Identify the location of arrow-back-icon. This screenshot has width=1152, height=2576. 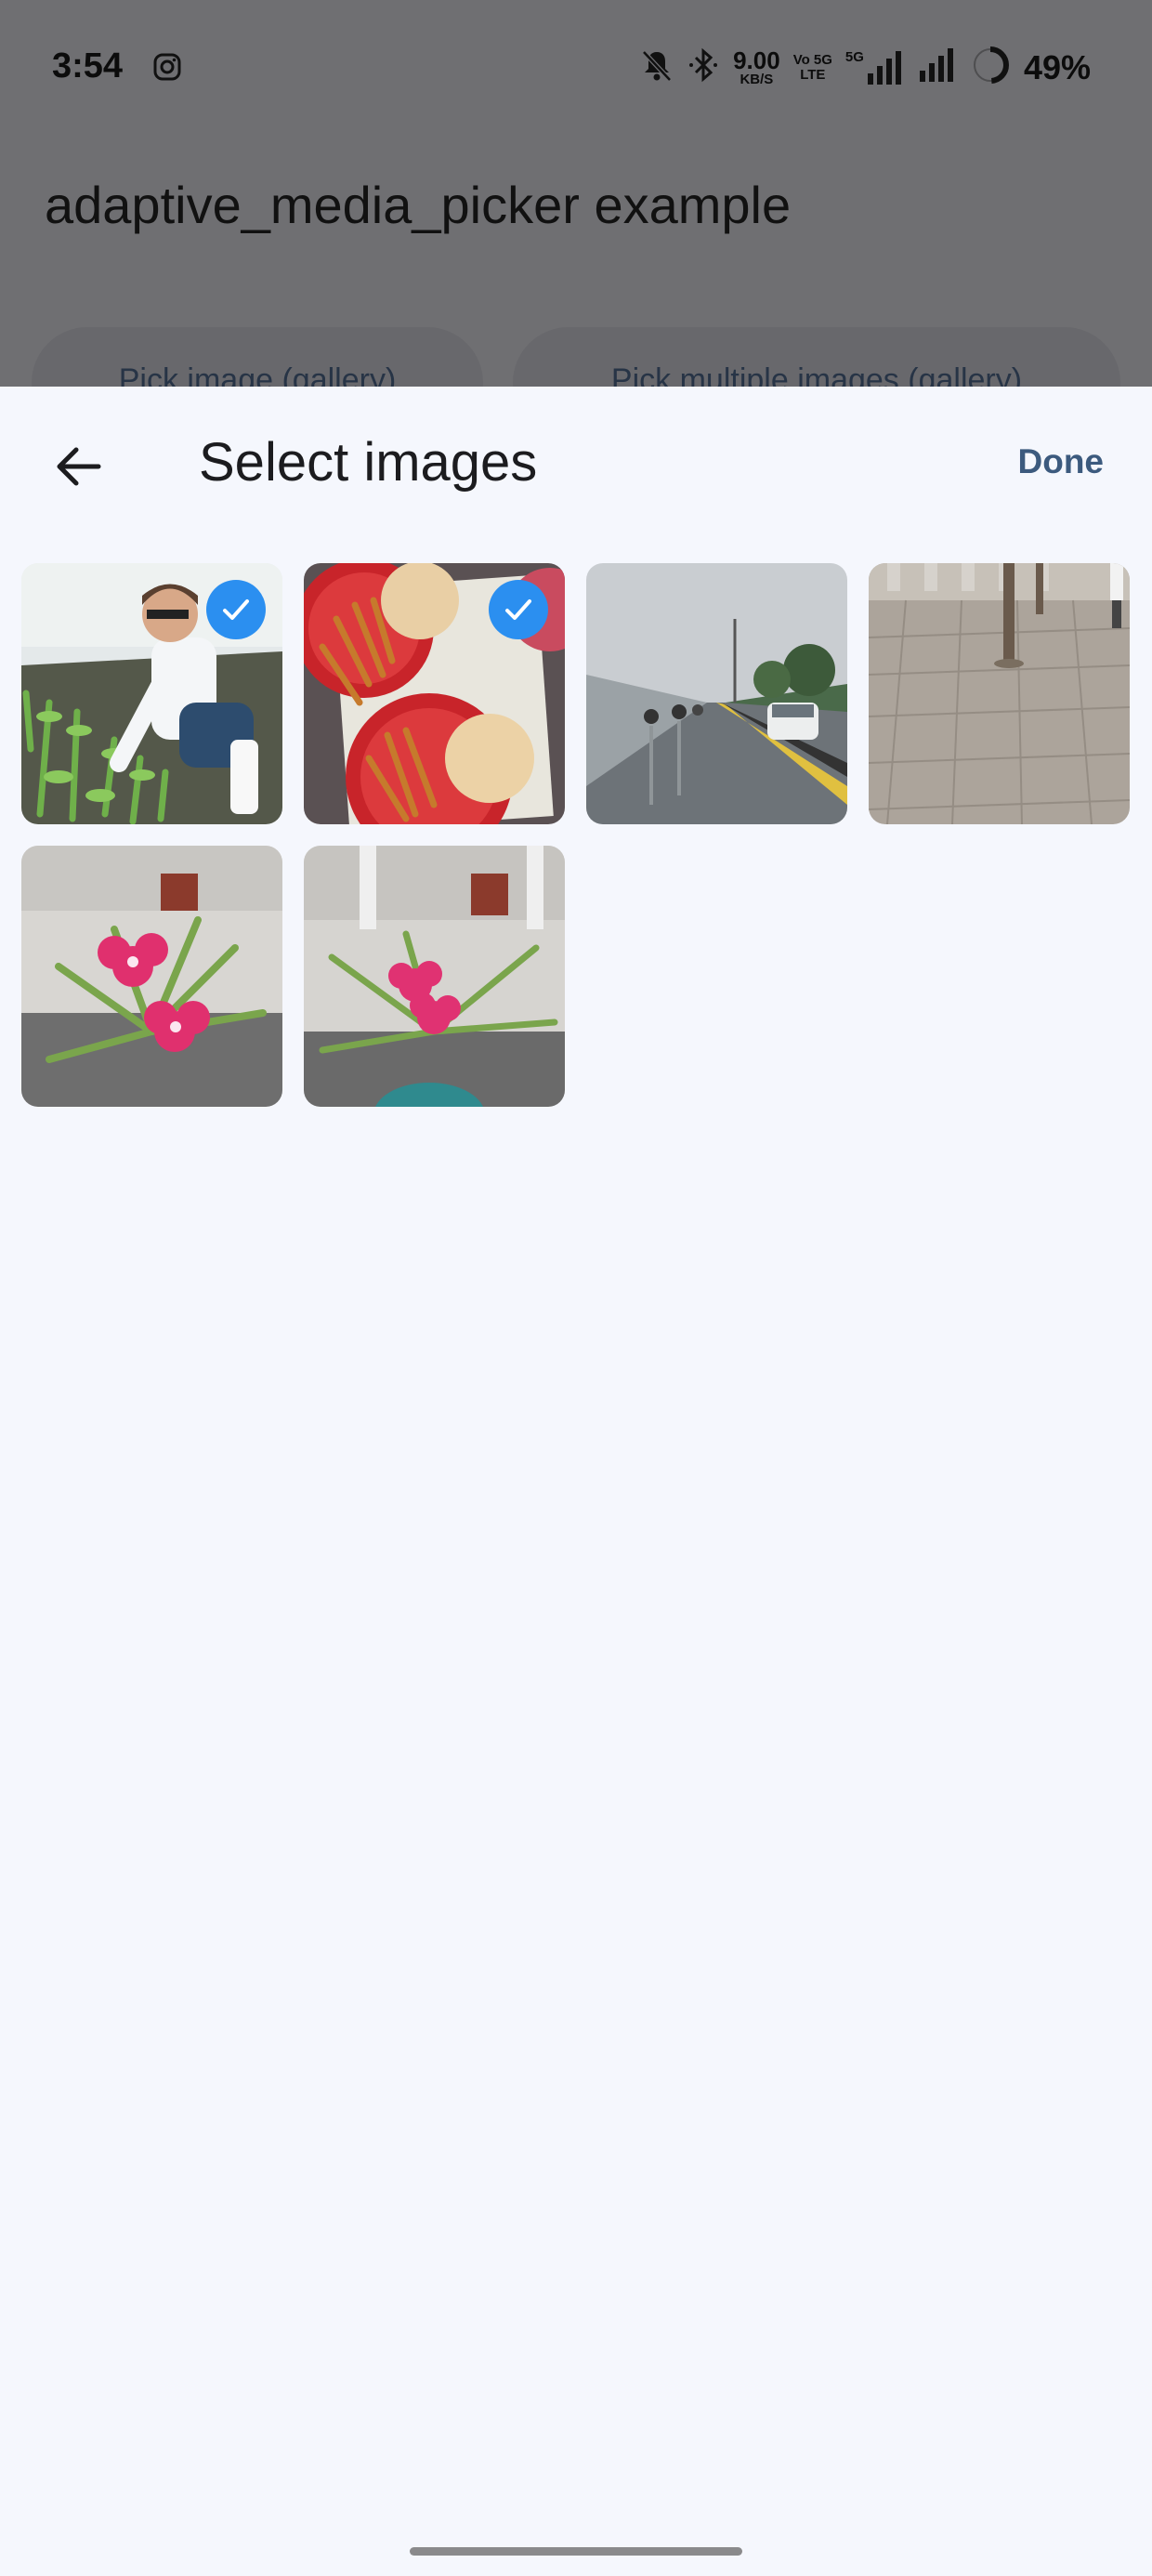
(79, 466).